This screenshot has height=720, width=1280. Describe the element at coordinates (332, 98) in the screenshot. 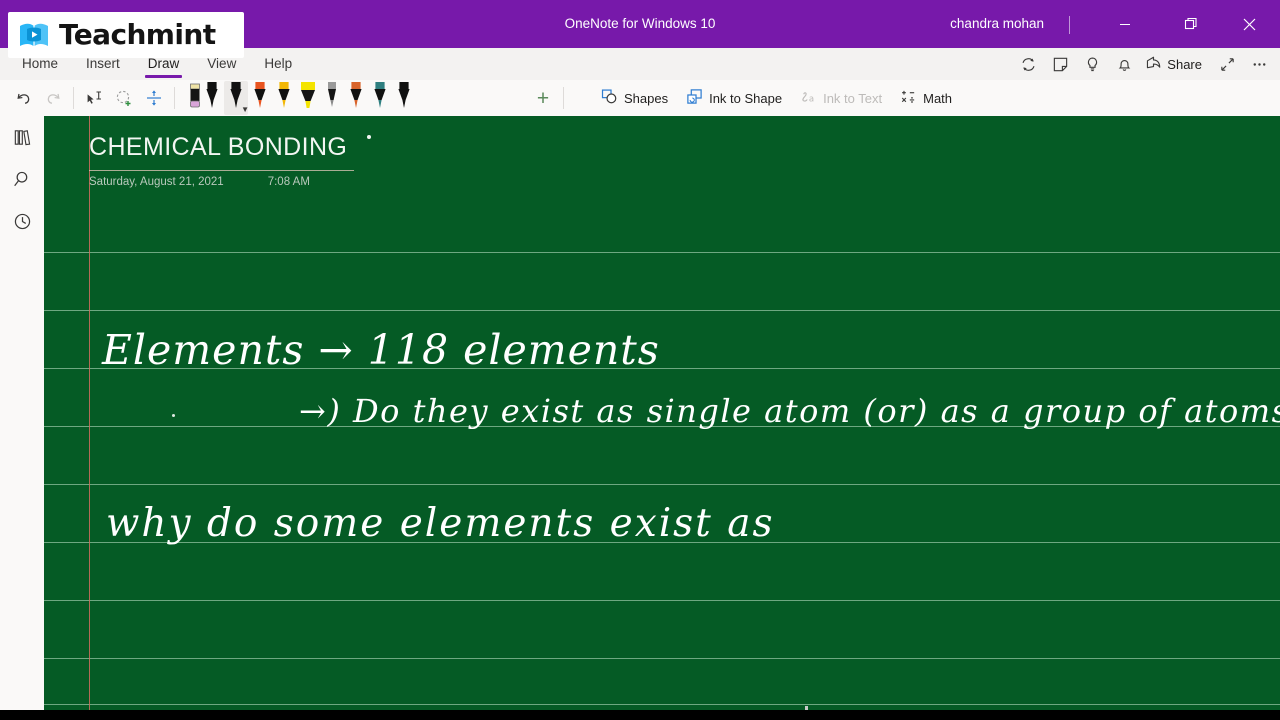

I see `pencil-gray` at that location.